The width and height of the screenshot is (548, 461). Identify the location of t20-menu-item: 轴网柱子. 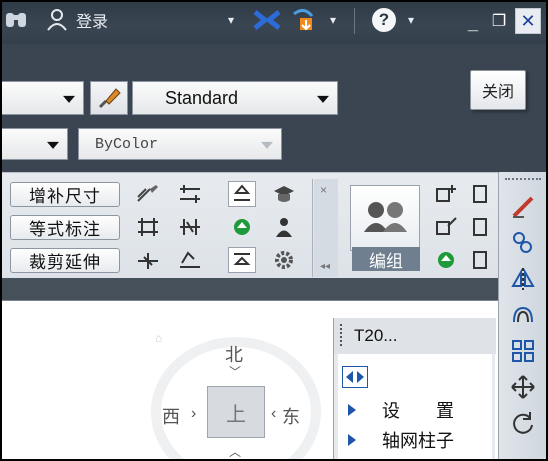
(401, 440).